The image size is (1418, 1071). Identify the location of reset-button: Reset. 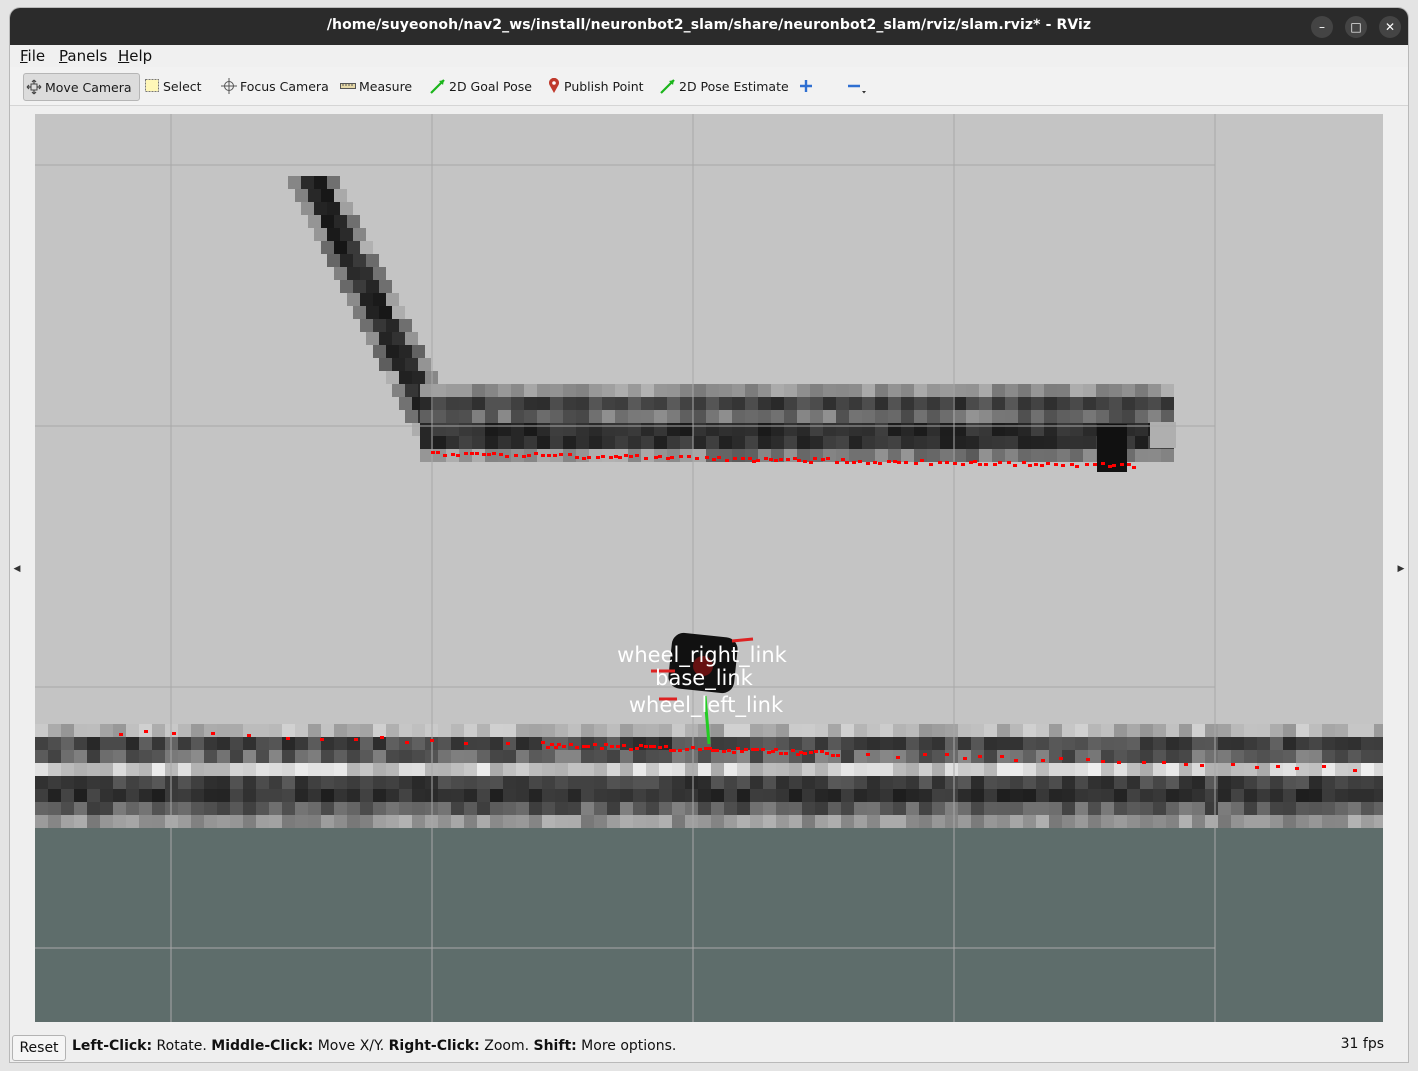
(39, 1048).